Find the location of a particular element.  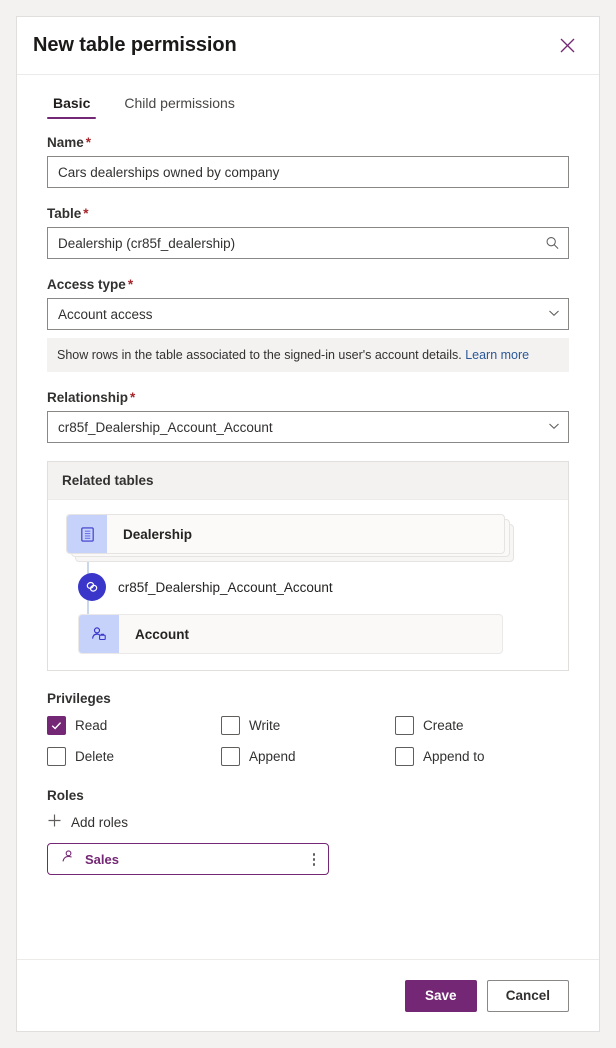

cancel-button: Cancel is located at coordinates (527, 995).